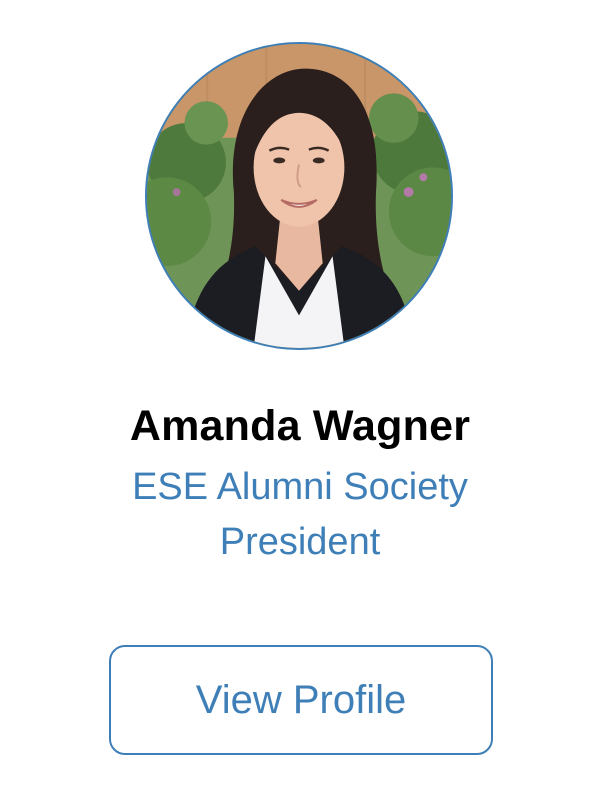 Image resolution: width=600 pixels, height=800 pixels. Describe the element at coordinates (300, 426) in the screenshot. I see `profile-name: Amanda Wagner` at that location.